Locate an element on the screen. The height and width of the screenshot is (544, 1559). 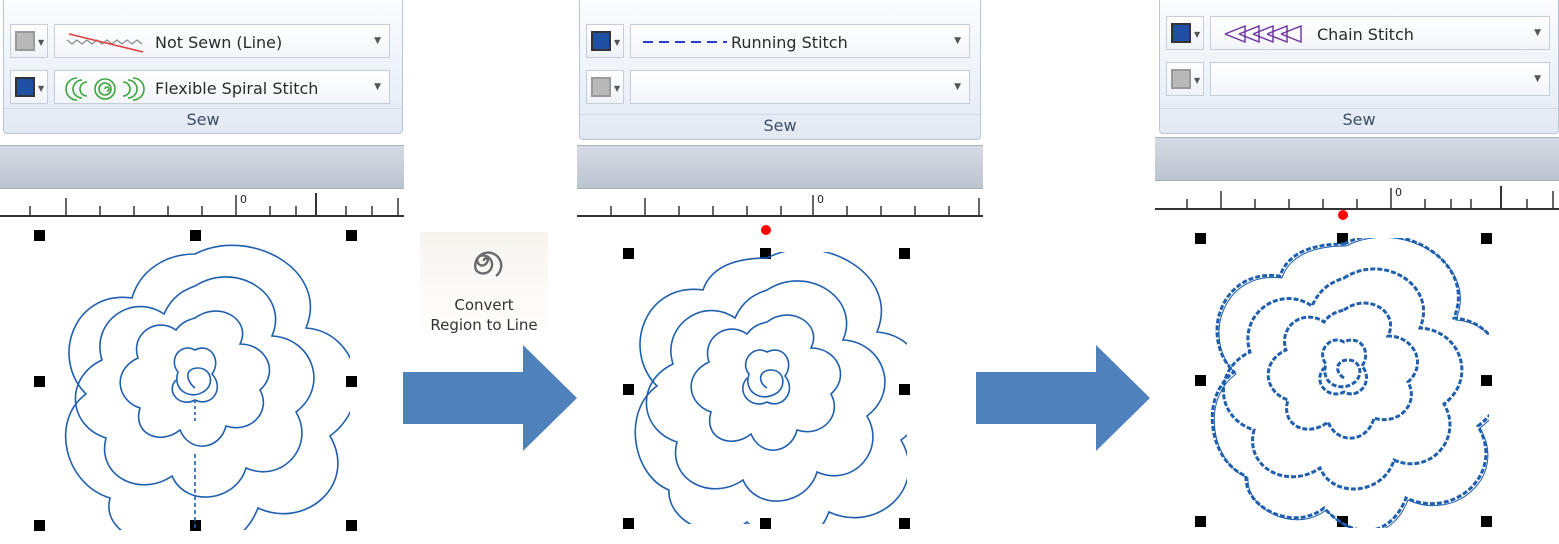
flower-running-stitch-line is located at coordinates (767, 388).